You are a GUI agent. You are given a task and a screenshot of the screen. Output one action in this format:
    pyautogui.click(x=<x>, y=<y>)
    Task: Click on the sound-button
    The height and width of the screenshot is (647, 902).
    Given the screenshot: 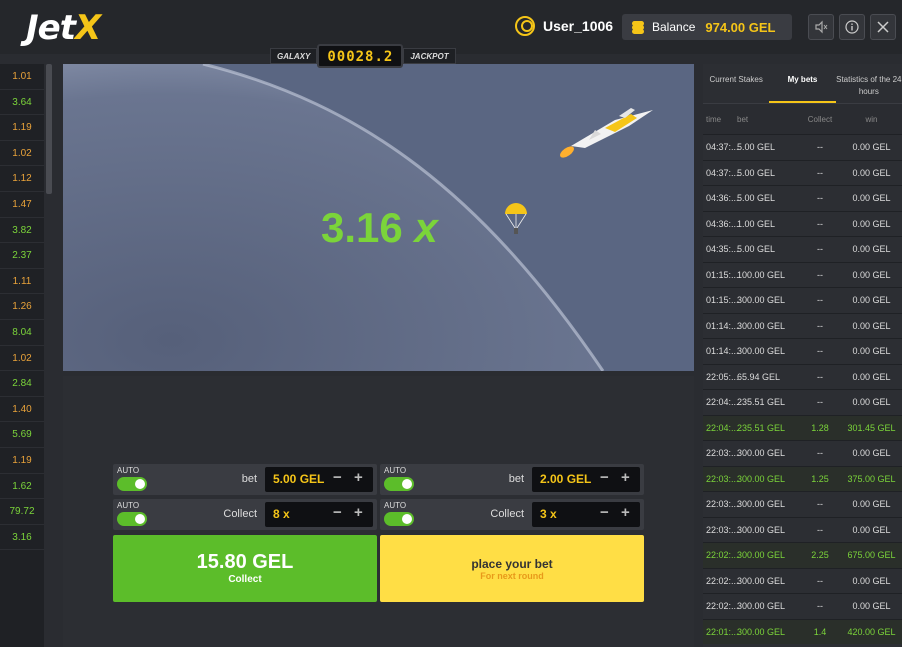 What is the action you would take?
    pyautogui.click(x=821, y=27)
    